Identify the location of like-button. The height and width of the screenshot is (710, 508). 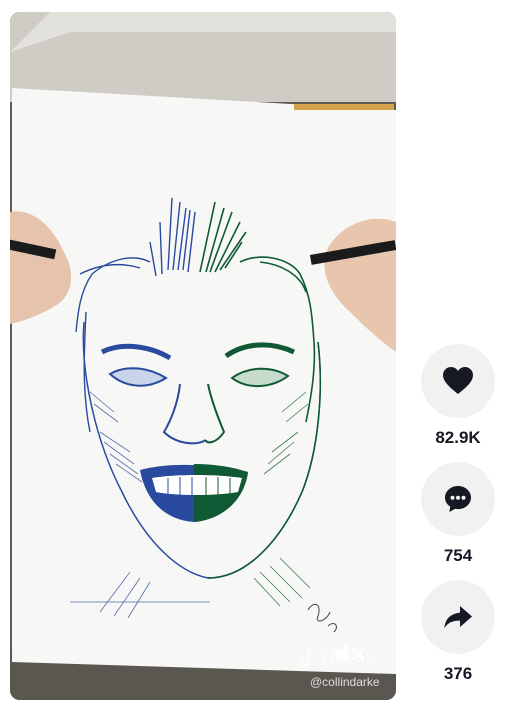
(458, 381).